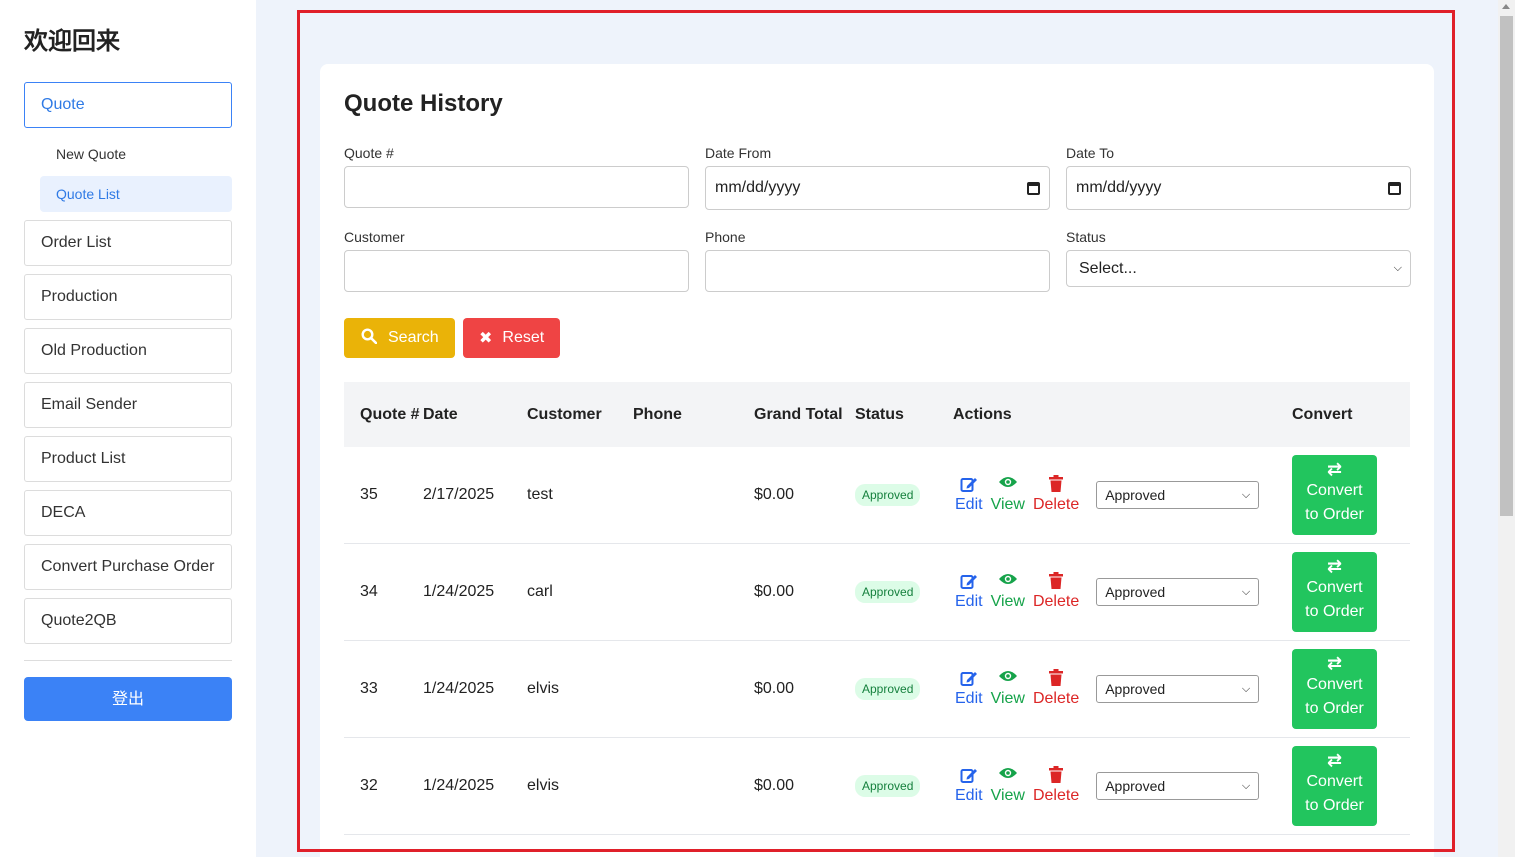 This screenshot has height=857, width=1515. I want to click on search-button: Search, so click(399, 338).